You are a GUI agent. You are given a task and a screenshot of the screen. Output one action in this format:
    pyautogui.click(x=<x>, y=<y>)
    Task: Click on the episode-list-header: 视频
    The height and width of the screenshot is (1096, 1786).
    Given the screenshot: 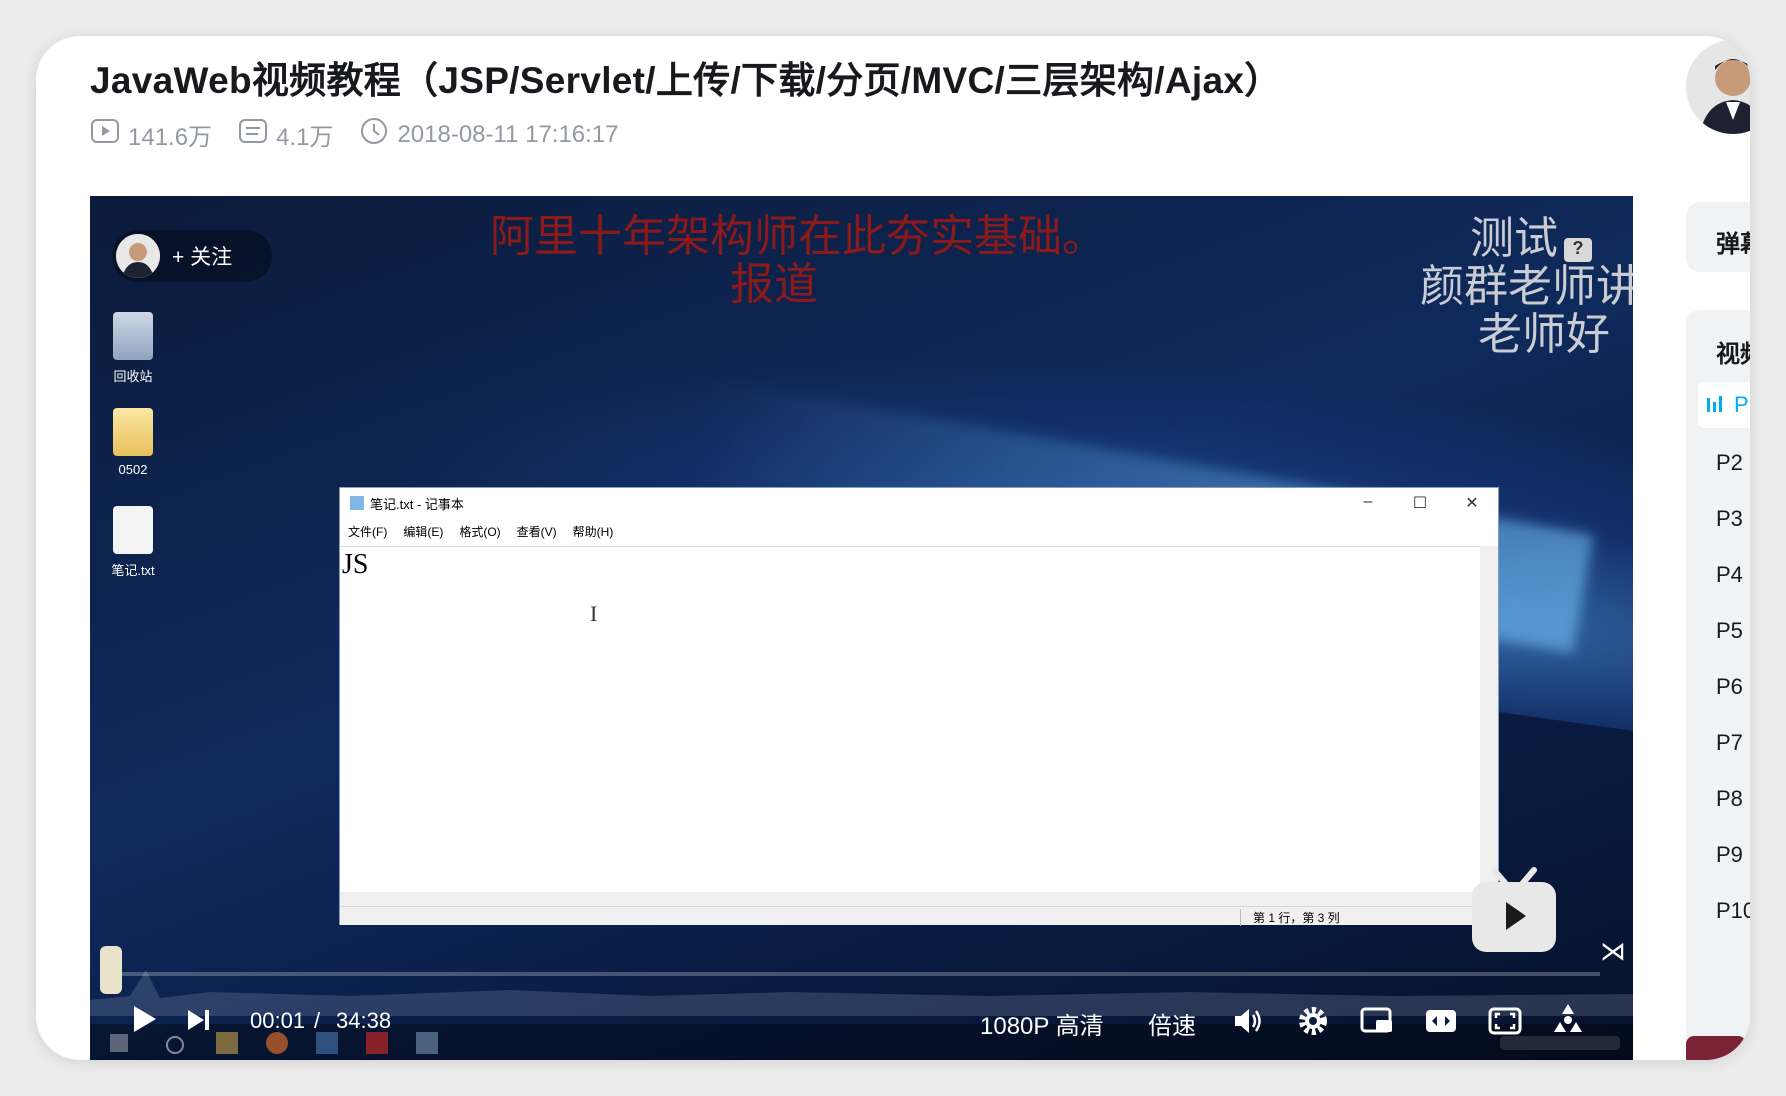 What is the action you would take?
    pyautogui.click(x=1733, y=354)
    